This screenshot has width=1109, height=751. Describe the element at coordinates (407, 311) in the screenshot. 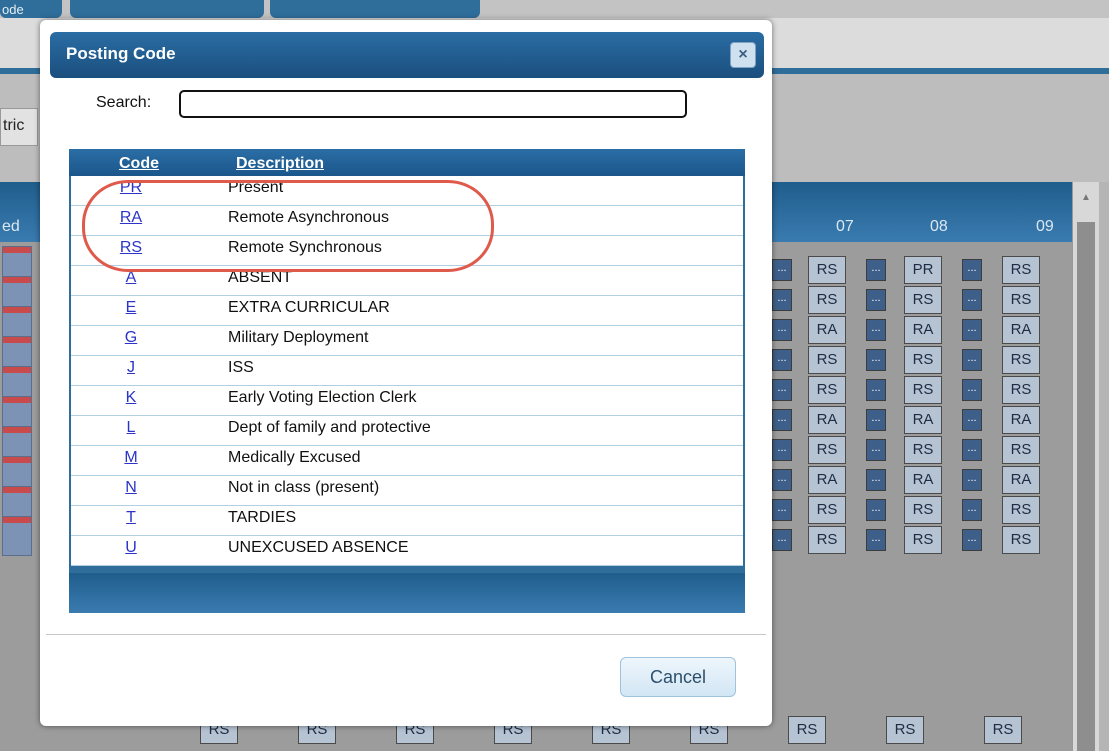

I see `table-row: E EXTRA CURRICULAR` at that location.